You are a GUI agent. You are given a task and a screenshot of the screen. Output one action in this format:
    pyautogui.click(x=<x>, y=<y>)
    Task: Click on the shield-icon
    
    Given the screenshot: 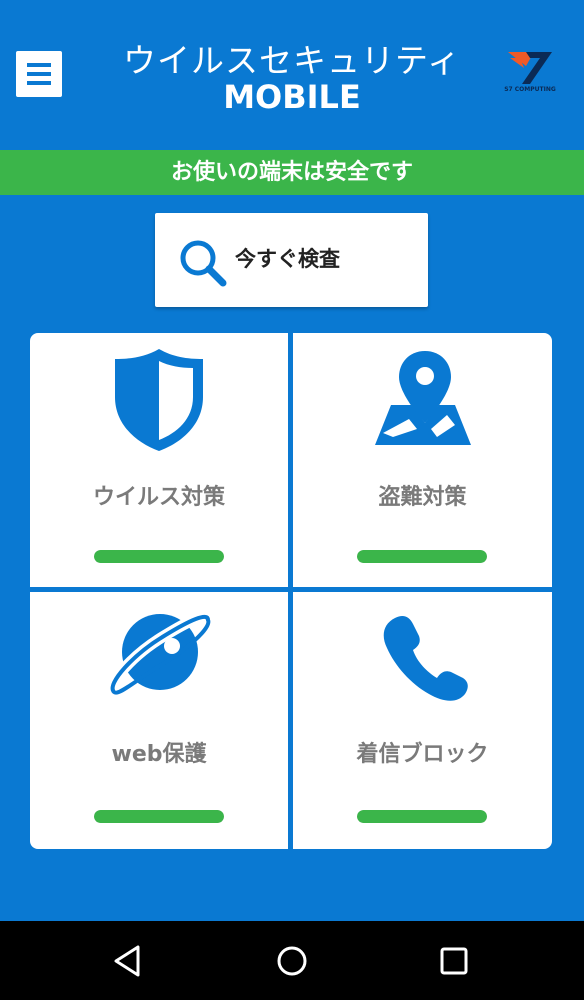 What is the action you would take?
    pyautogui.click(x=159, y=400)
    